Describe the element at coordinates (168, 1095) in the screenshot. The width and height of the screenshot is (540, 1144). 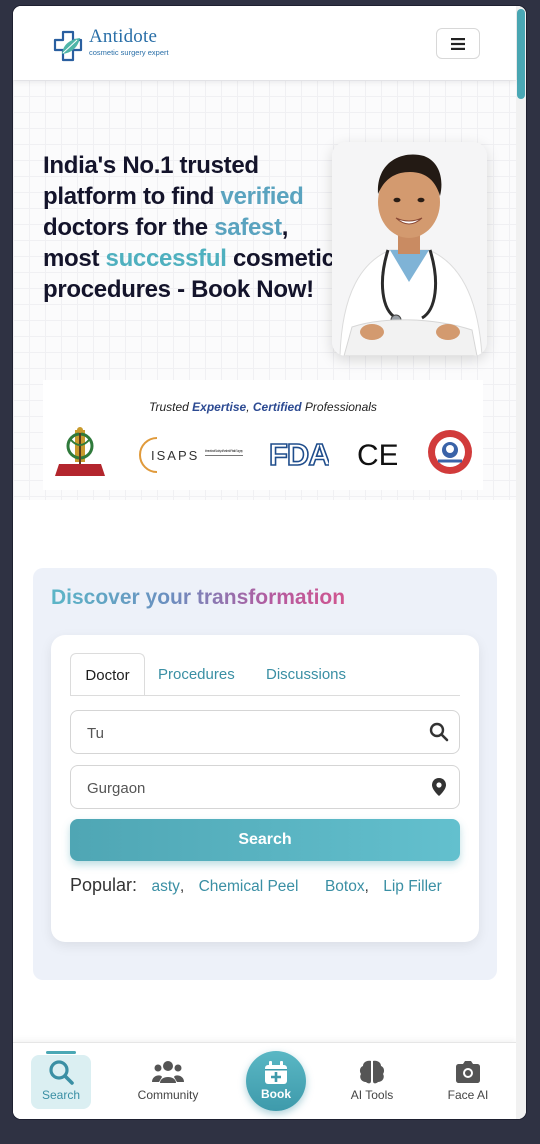
I see `nav-community-label: Community` at that location.